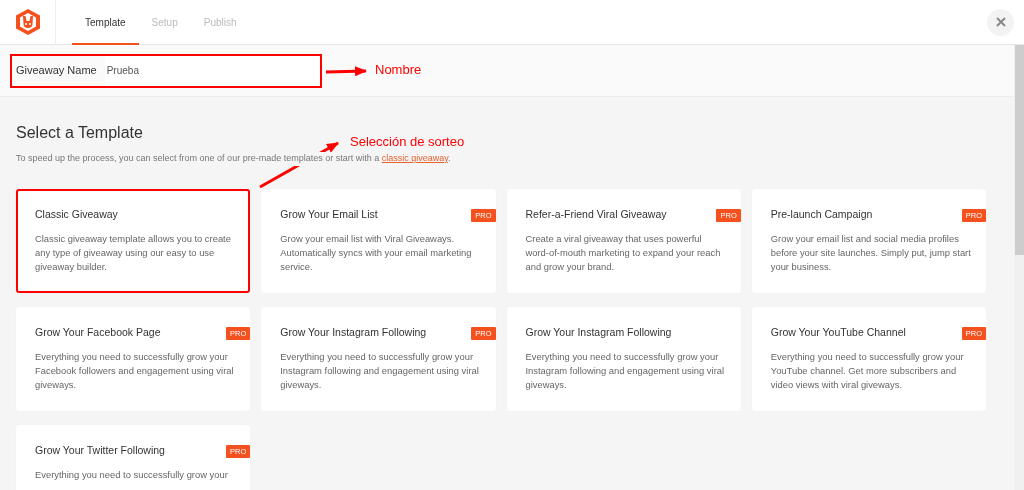  Describe the element at coordinates (212, 70) in the screenshot. I see `input-field: Prueba` at that location.